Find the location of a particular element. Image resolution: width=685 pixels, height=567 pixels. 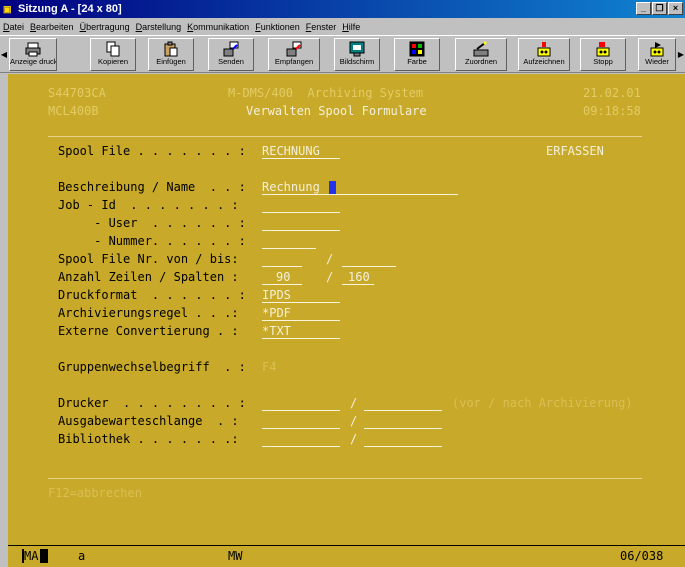

job-id-input is located at coordinates (301, 212).